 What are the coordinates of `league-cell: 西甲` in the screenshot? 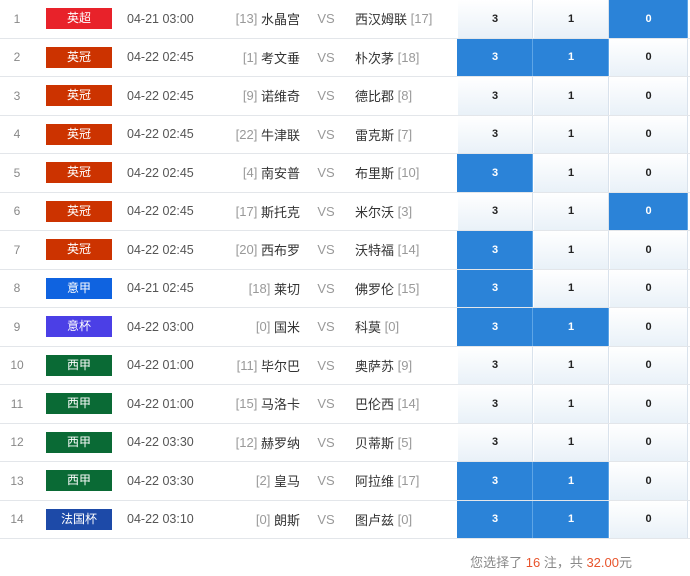 It's located at (79, 443).